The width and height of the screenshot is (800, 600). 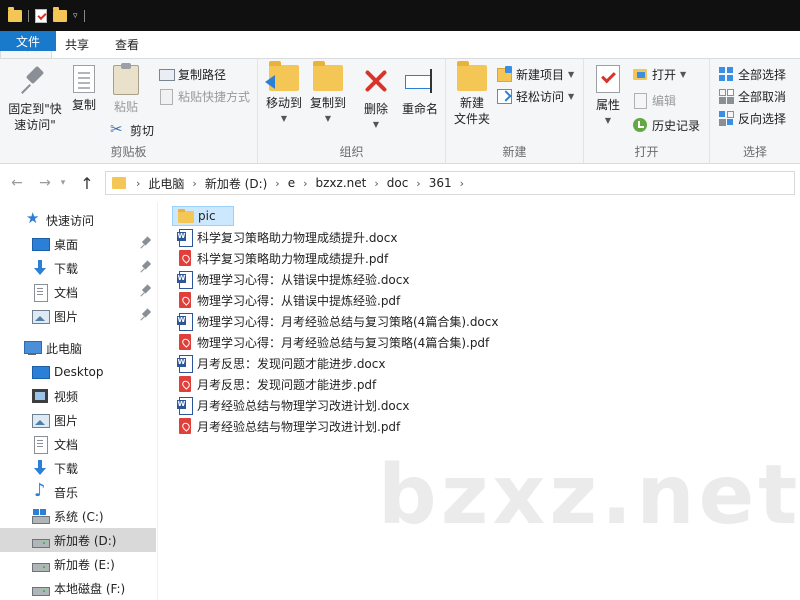 I want to click on clipboard-group: 固定到"快 速访问" 复制 粘贴 复制路径 粘贴快捷方式 剪切 剪贴板, so click(x=129, y=111).